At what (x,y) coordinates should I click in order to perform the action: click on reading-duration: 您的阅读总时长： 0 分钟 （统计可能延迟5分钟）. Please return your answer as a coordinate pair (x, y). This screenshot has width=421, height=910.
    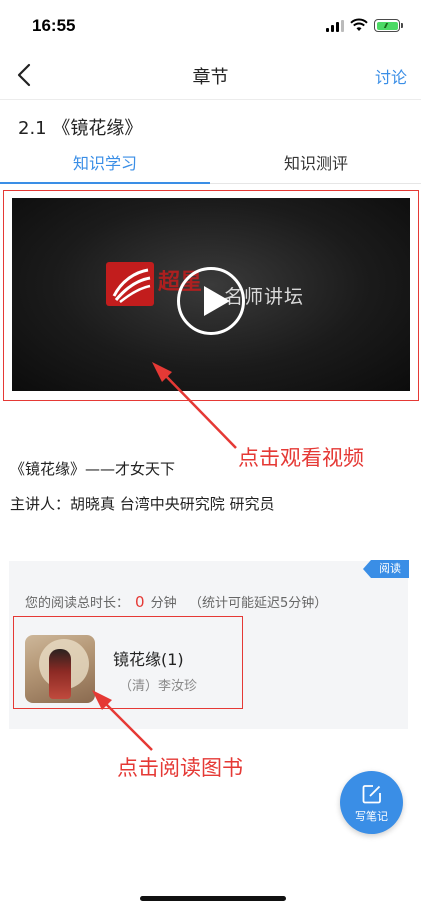
    Looking at the image, I should click on (176, 601).